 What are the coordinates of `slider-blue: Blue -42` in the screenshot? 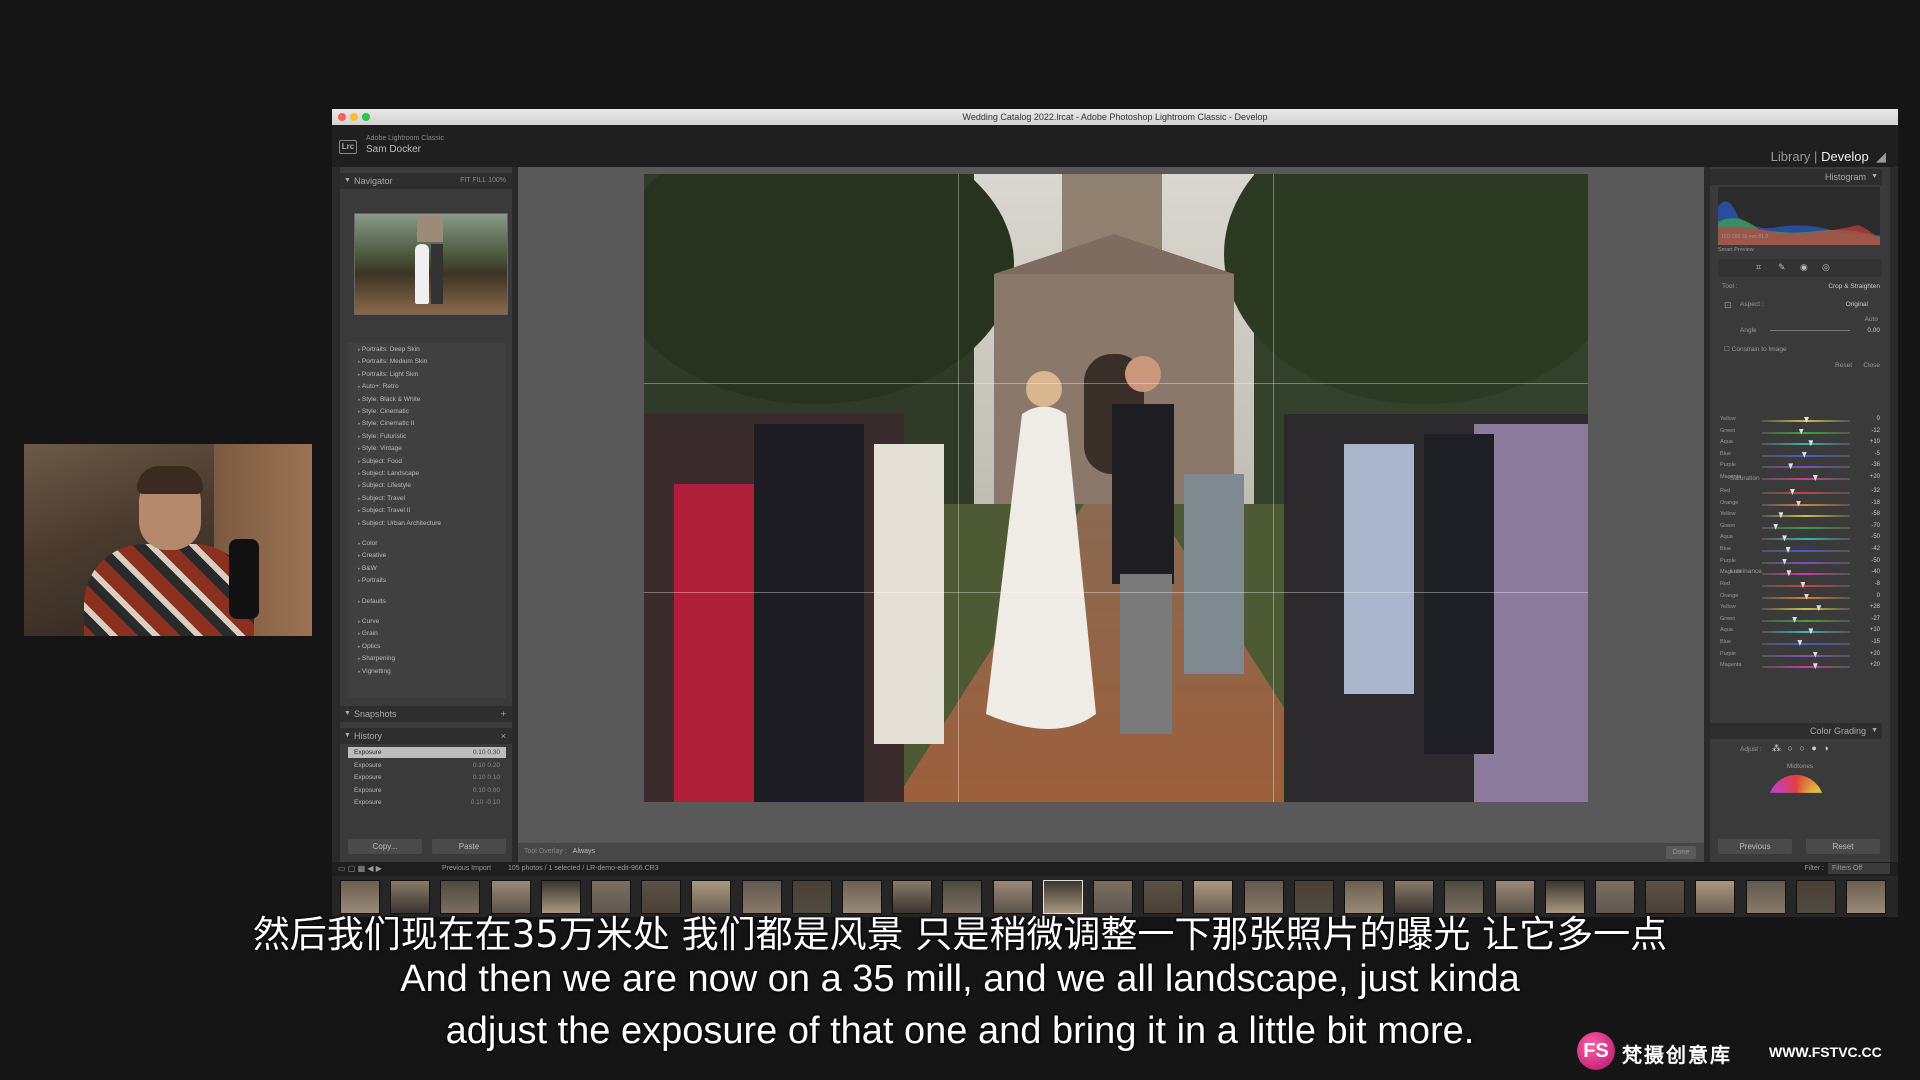 It's located at (1800, 550).